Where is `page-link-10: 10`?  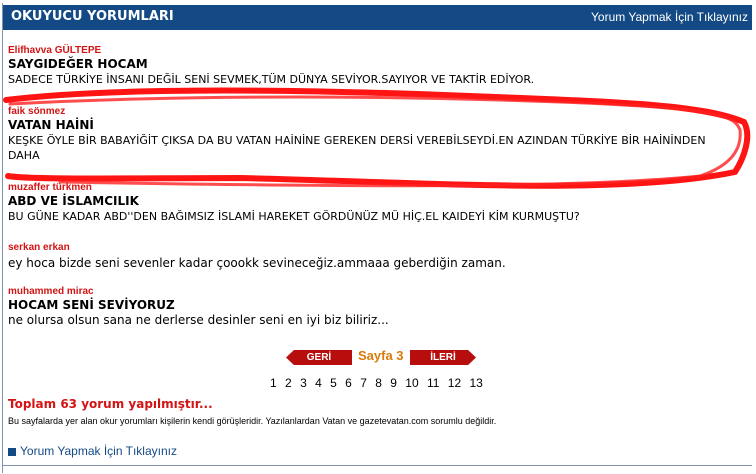 page-link-10: 10 is located at coordinates (411, 383).